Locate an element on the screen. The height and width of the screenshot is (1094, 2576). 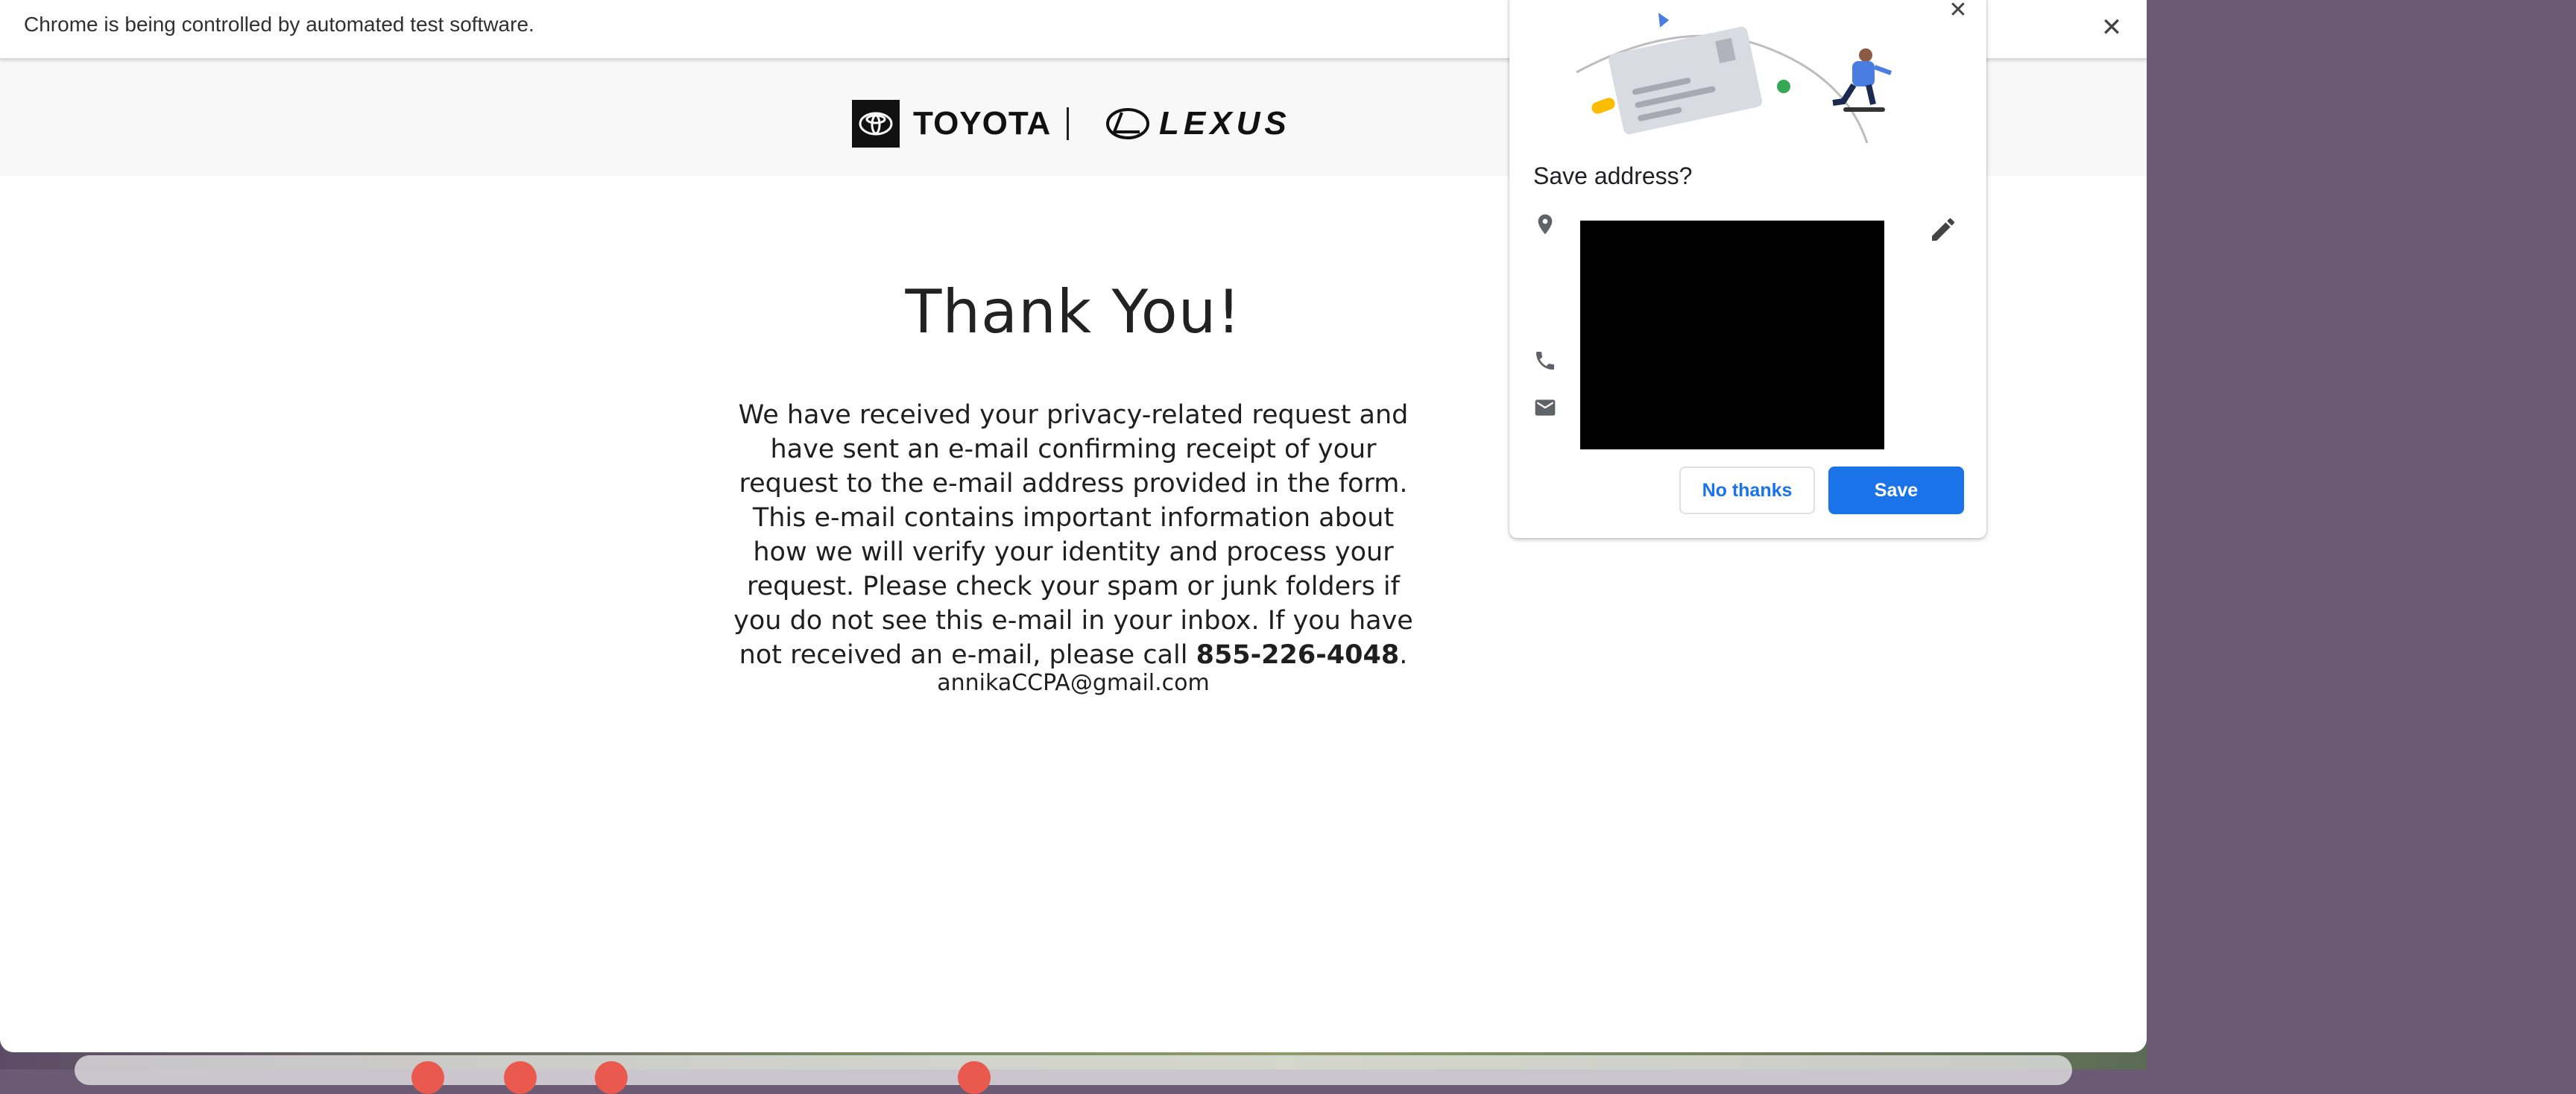
lexus-logo: LEXUS is located at coordinates (1198, 124).